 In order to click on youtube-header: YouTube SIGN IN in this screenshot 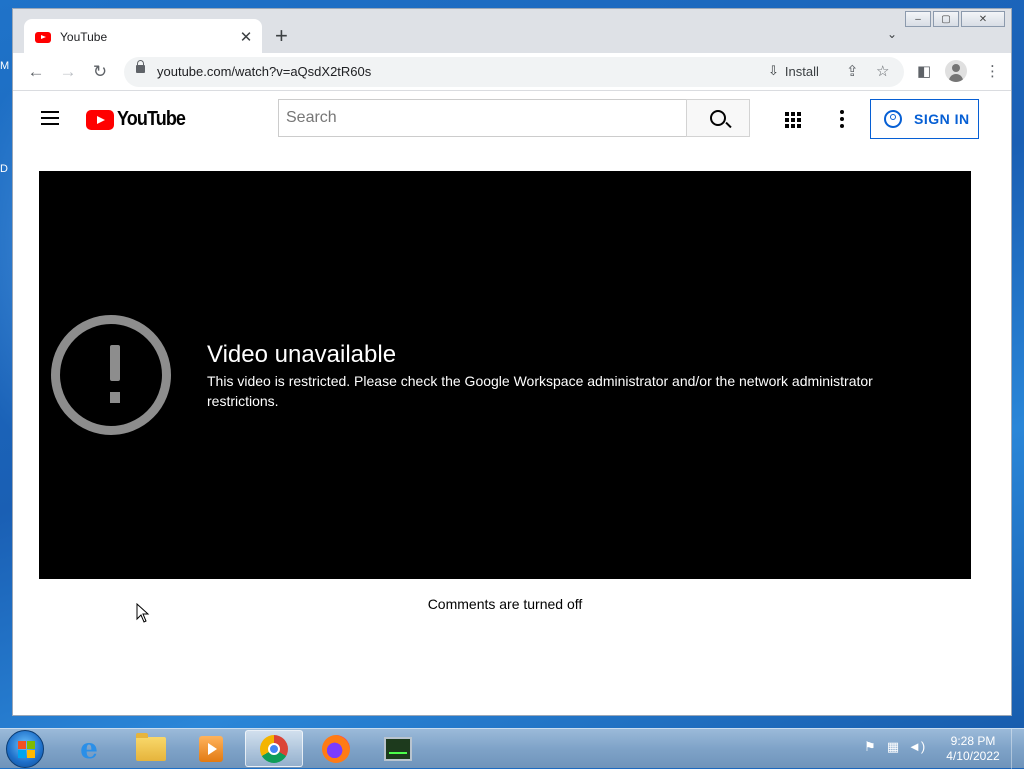, I will do `click(505, 120)`.